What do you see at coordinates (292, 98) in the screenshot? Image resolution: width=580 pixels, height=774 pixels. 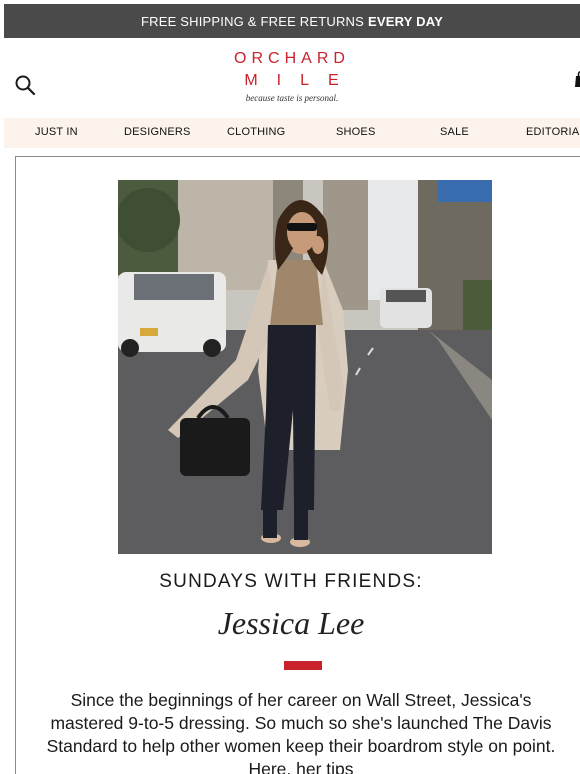 I see `logo-tagline: because taste is personal.` at bounding box center [292, 98].